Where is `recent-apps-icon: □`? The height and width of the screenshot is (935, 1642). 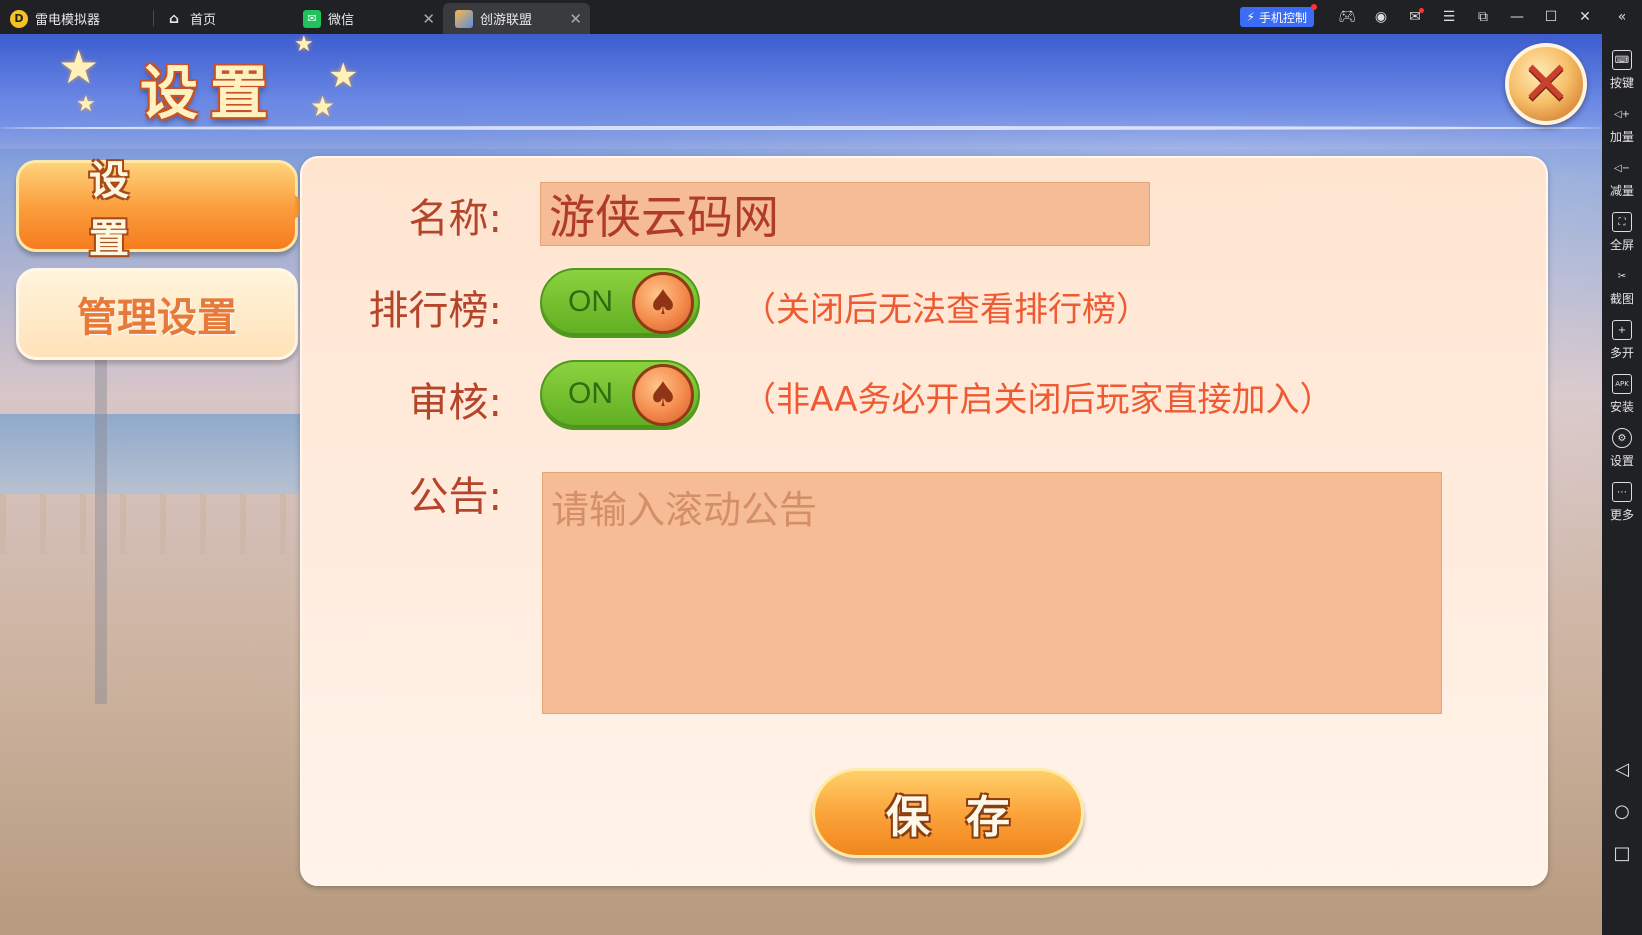
recent-apps-icon: □ is located at coordinates (1622, 853).